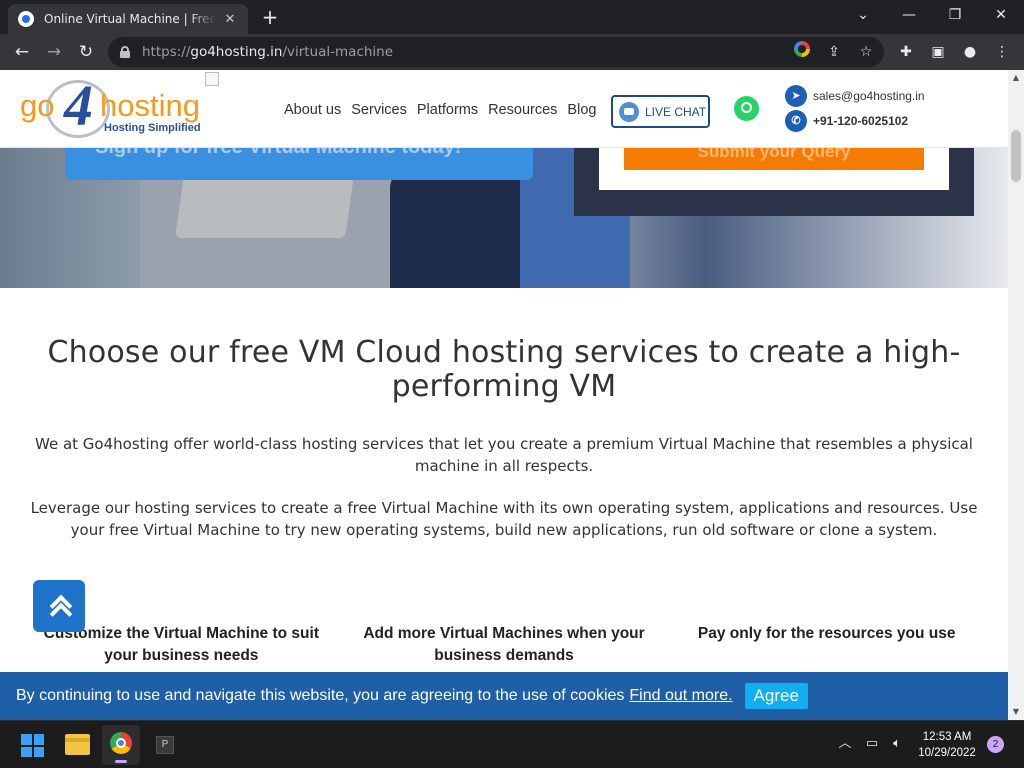 Image resolution: width=1024 pixels, height=768 pixels. I want to click on logo-four: 4, so click(78, 105).